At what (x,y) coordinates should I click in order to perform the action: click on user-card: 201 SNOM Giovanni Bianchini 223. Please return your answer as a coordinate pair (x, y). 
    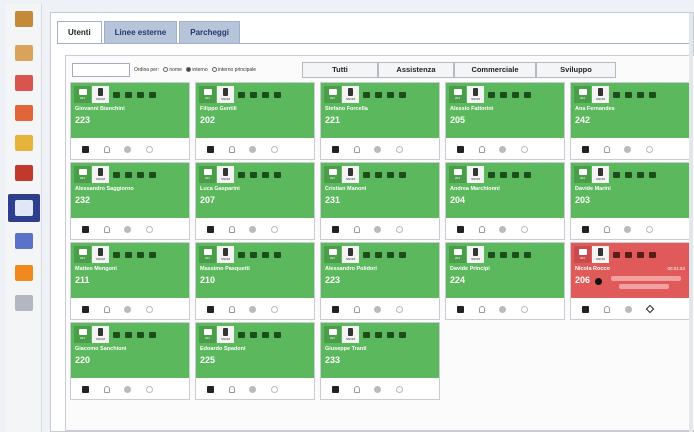
    Looking at the image, I should click on (130, 121).